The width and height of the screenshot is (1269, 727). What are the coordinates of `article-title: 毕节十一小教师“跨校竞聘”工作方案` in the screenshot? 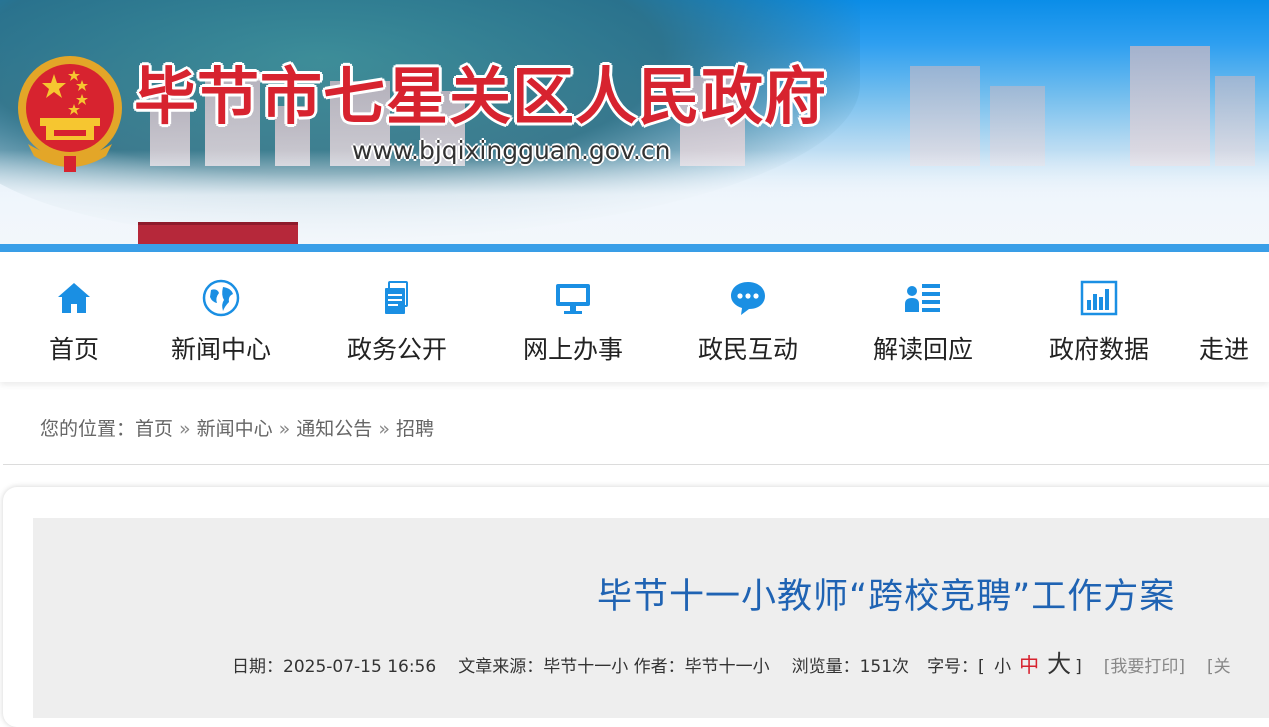 It's located at (886, 597).